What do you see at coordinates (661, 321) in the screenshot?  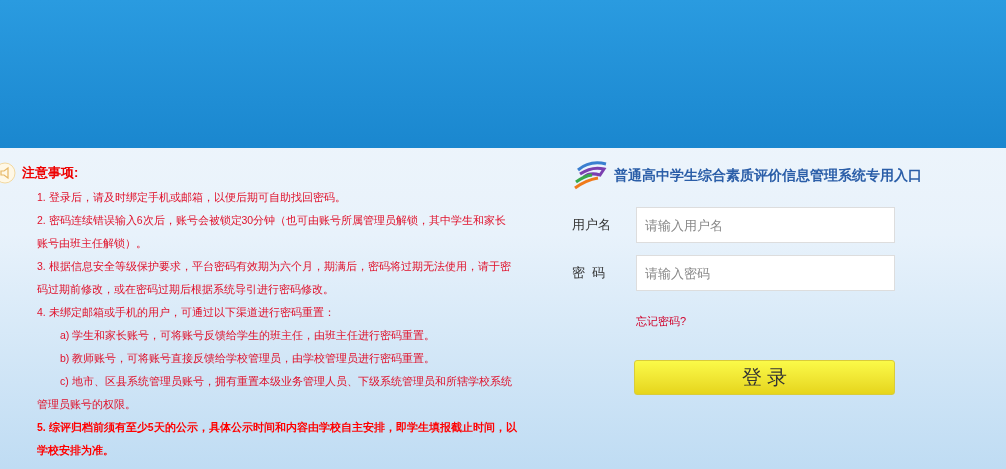 I see `forgot-password-link: 忘记密码?` at bounding box center [661, 321].